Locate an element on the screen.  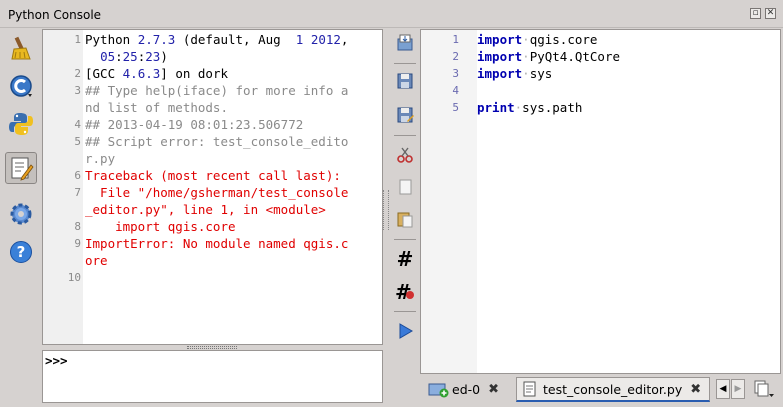
comment-button: # is located at coordinates (405, 259).